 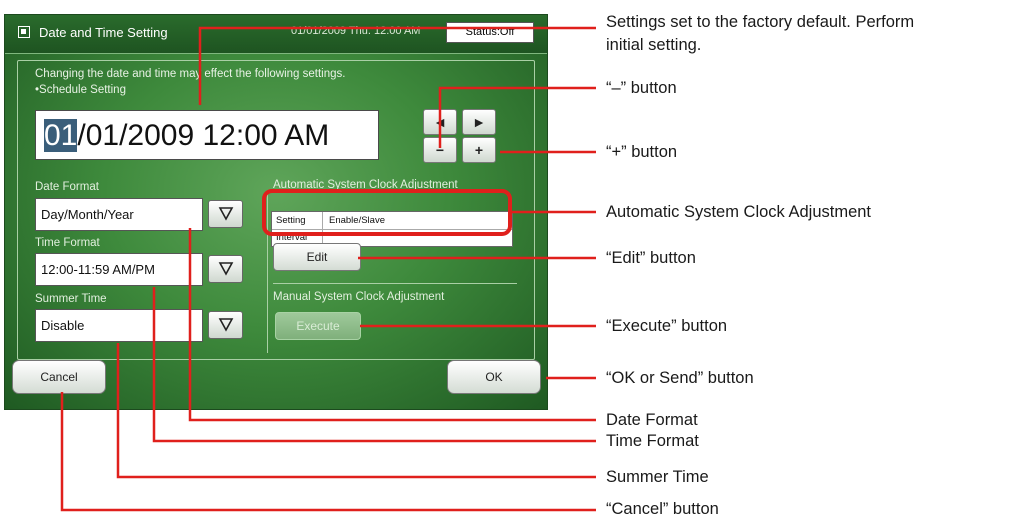 I want to click on plus-button: +, so click(x=479, y=150).